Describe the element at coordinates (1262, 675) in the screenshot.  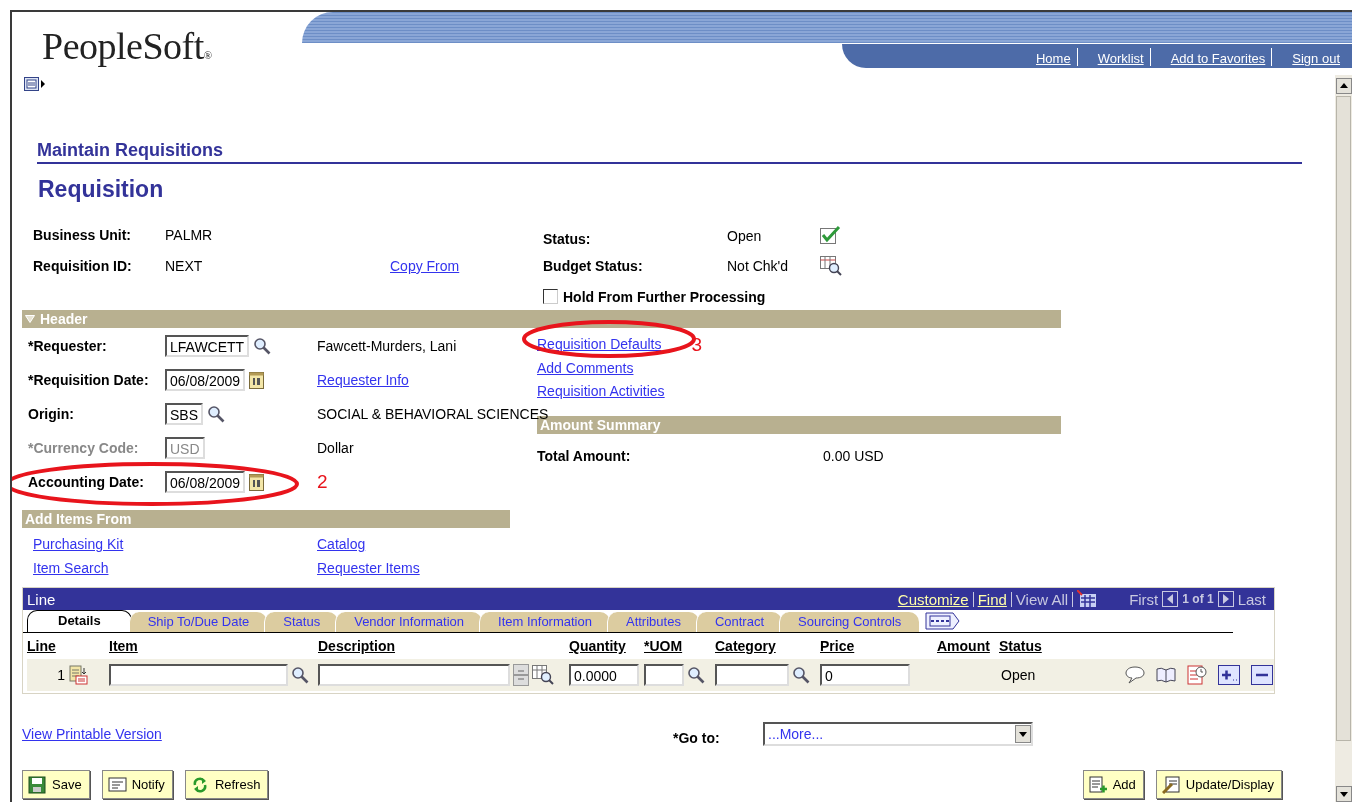
I see `delete-row-button` at that location.